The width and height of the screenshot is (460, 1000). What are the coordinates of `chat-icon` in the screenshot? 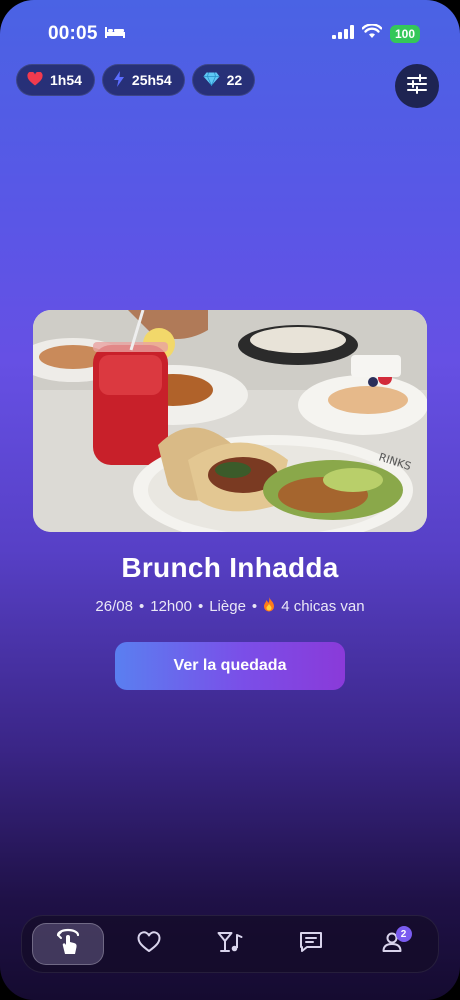 It's located at (311, 944).